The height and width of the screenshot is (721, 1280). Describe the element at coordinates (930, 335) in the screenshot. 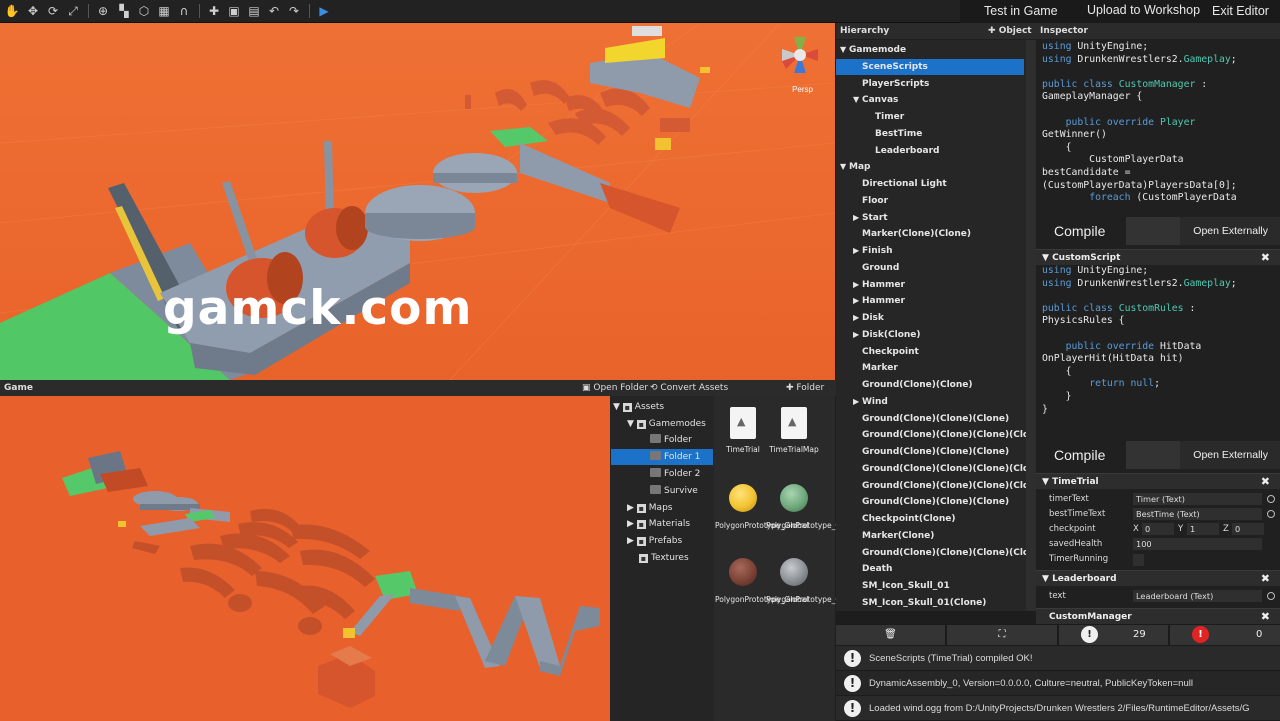

I see `hierarchy-item: ▶ Disk(Clone)` at that location.